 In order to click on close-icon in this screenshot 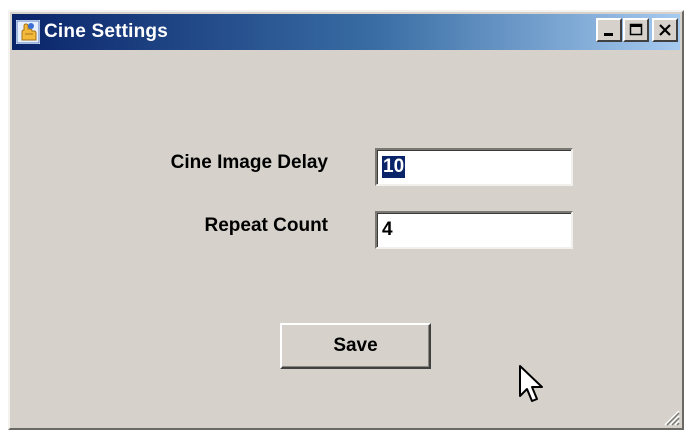, I will do `click(665, 30)`.